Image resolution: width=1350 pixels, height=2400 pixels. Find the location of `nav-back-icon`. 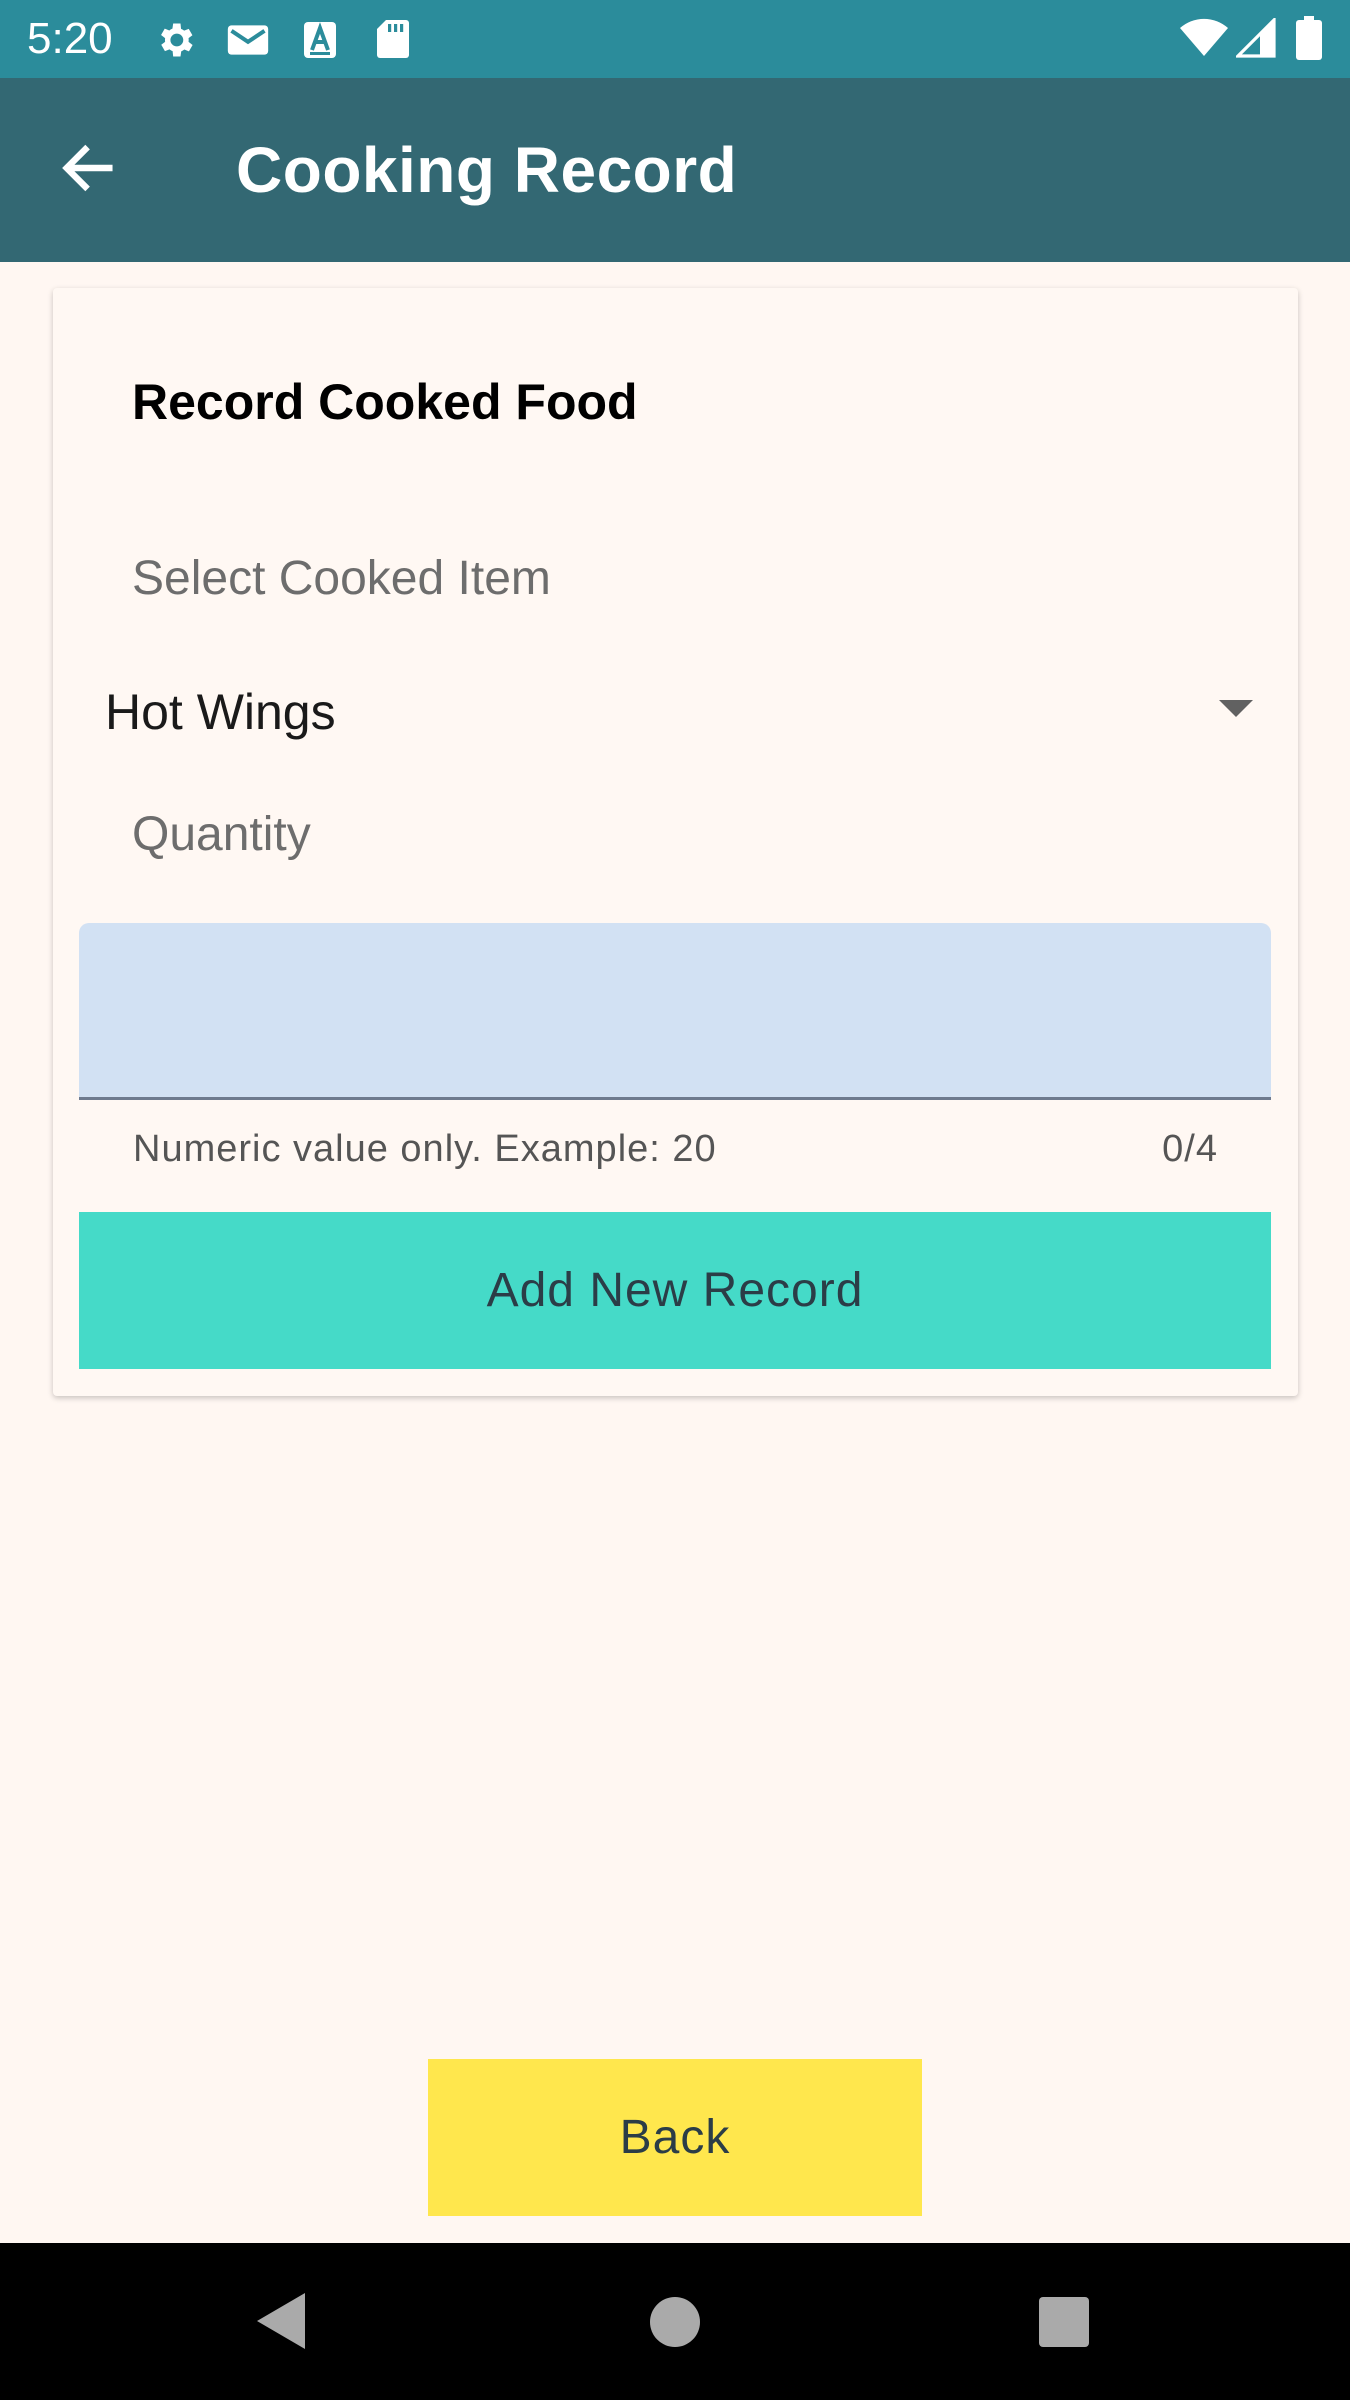

nav-back-icon is located at coordinates (281, 2321).